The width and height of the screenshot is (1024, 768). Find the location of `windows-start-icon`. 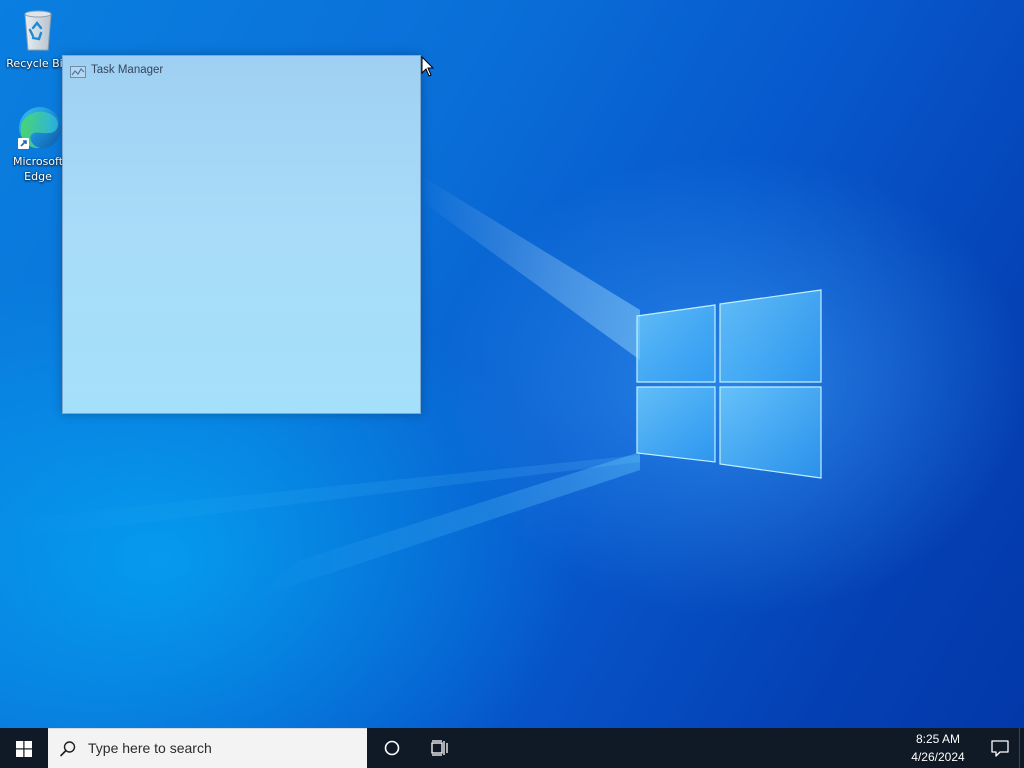

windows-start-icon is located at coordinates (24, 749).